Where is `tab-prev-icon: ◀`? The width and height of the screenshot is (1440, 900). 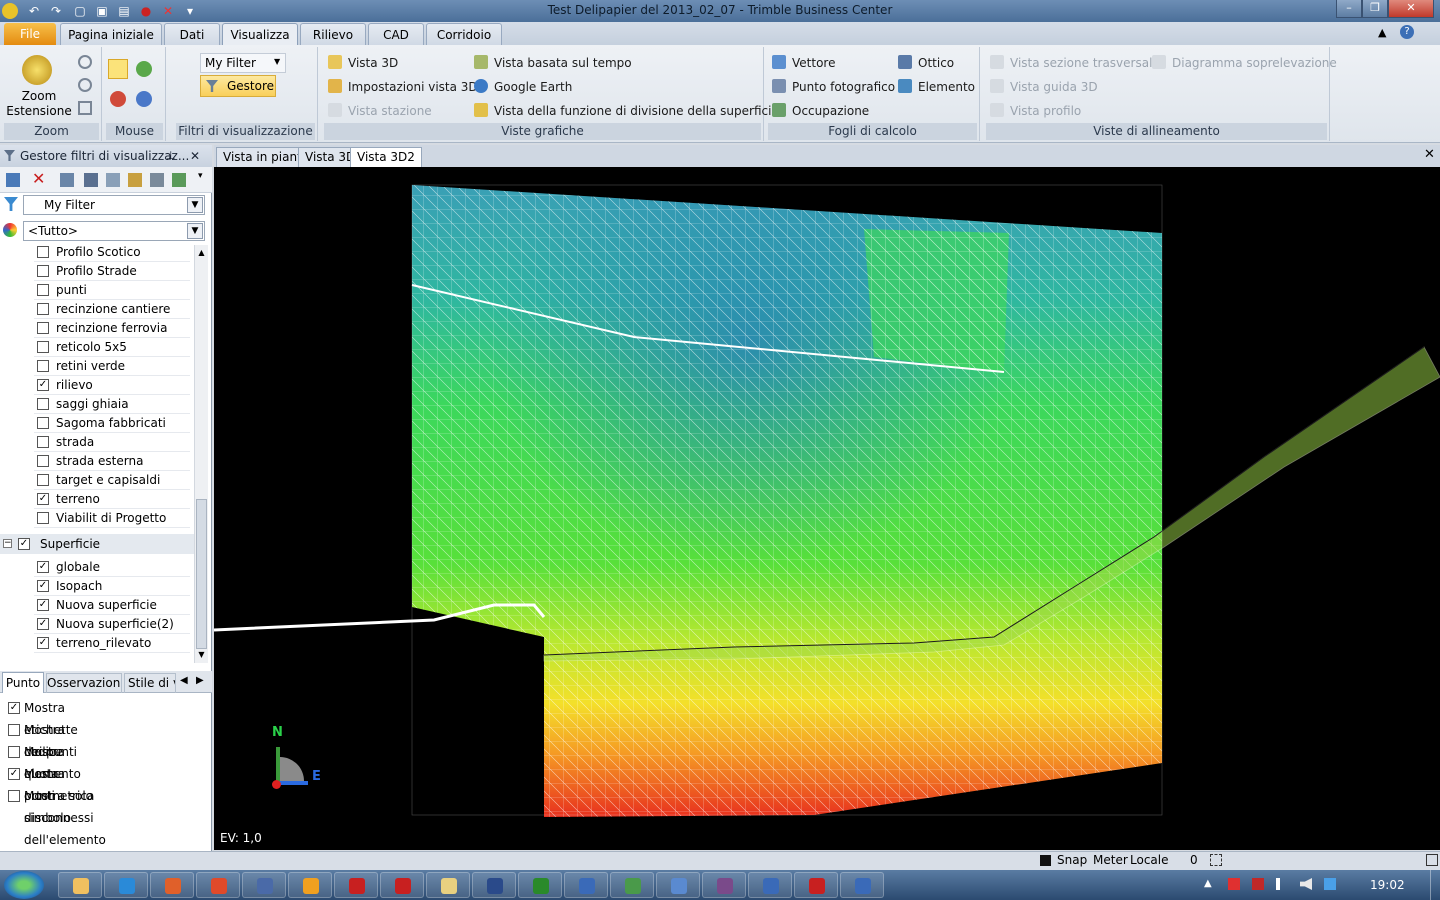 tab-prev-icon: ◀ is located at coordinates (184, 680).